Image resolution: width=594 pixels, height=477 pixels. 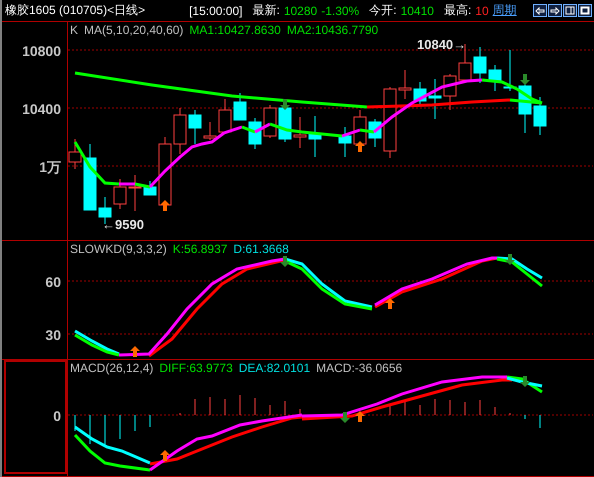 I want to click on axis-label: 10800, so click(x=41, y=51).